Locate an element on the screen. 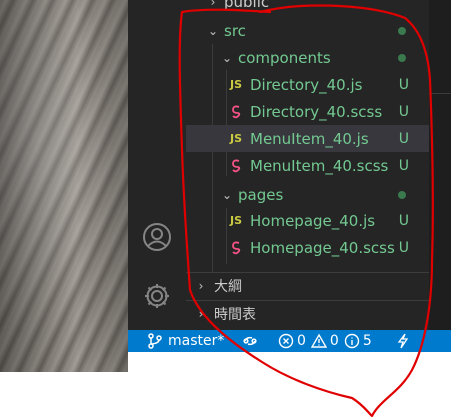  activity-bar is located at coordinates (157, 165).